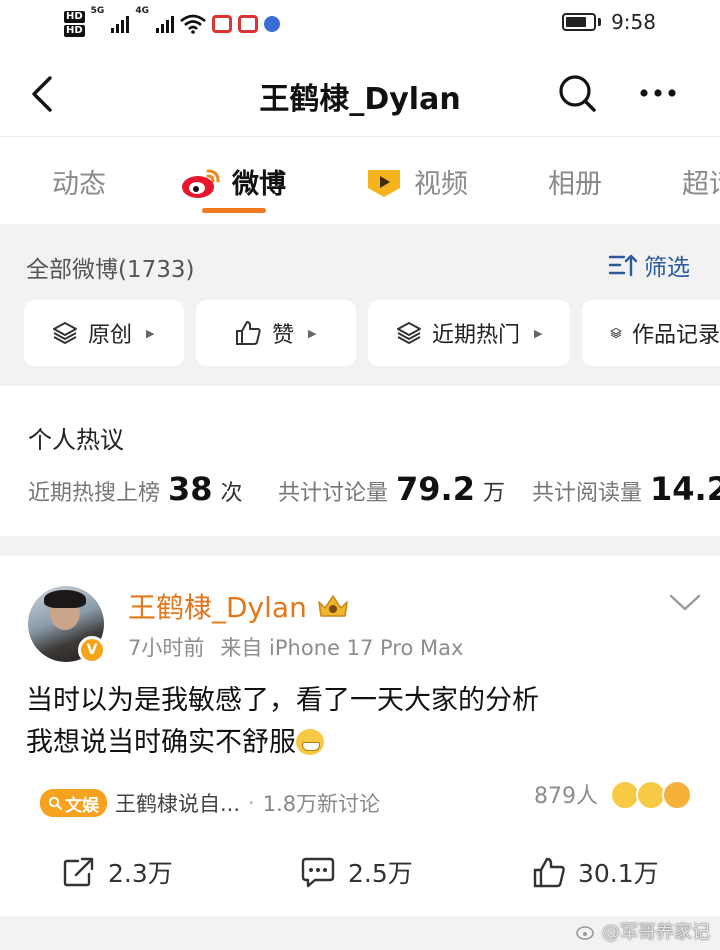 This screenshot has height=950, width=720. Describe the element at coordinates (656, 932) in the screenshot. I see `watermark-text: @军哥养家记` at that location.